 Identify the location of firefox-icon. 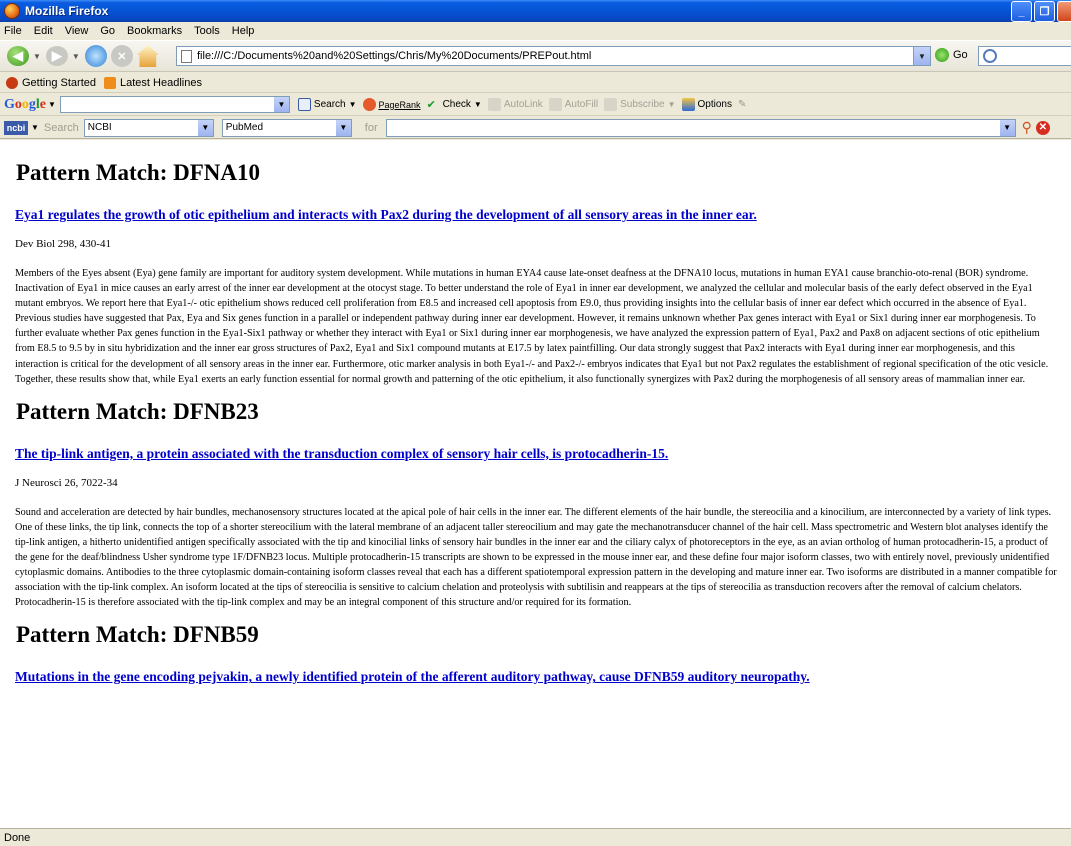
(12, 11).